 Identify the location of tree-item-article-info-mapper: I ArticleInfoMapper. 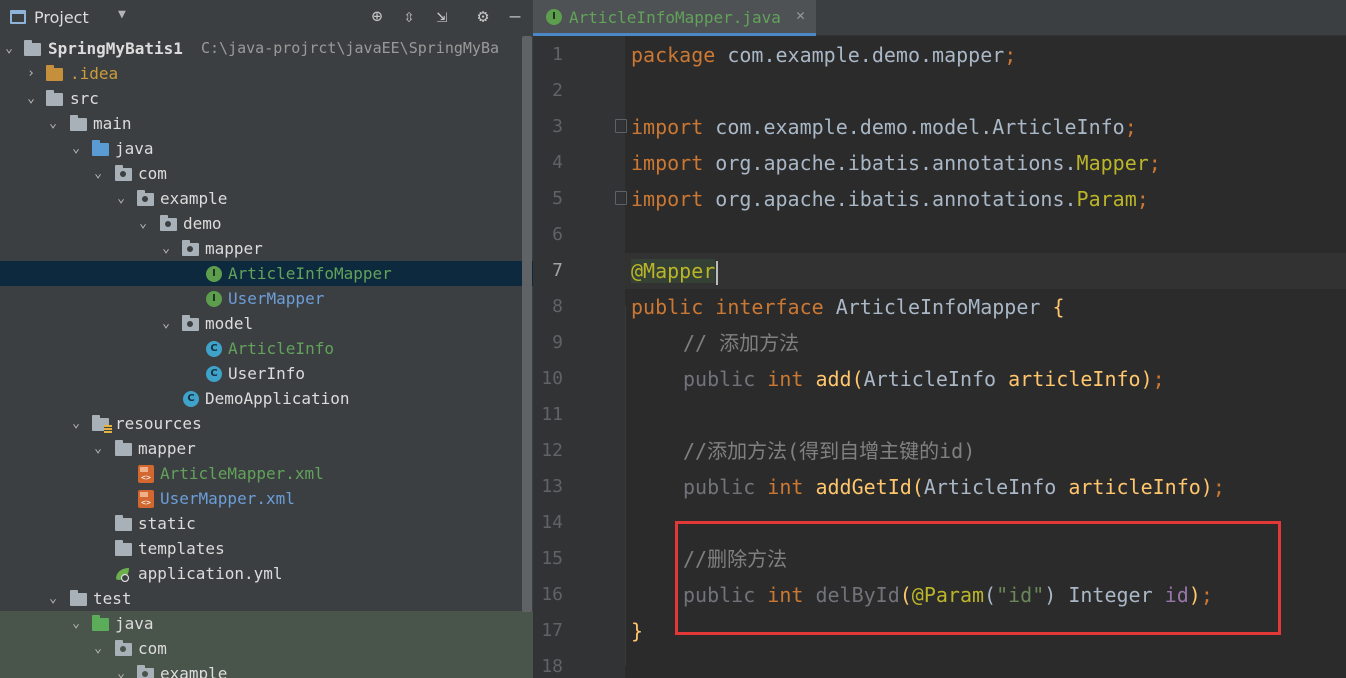
(266, 273).